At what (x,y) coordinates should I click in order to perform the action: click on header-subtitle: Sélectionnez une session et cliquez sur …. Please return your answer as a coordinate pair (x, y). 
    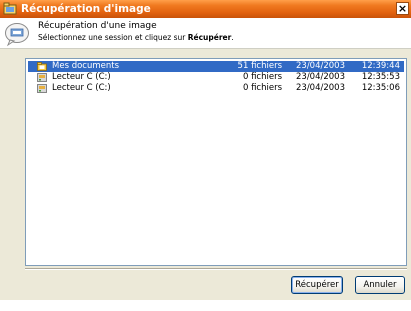
    Looking at the image, I should click on (136, 38).